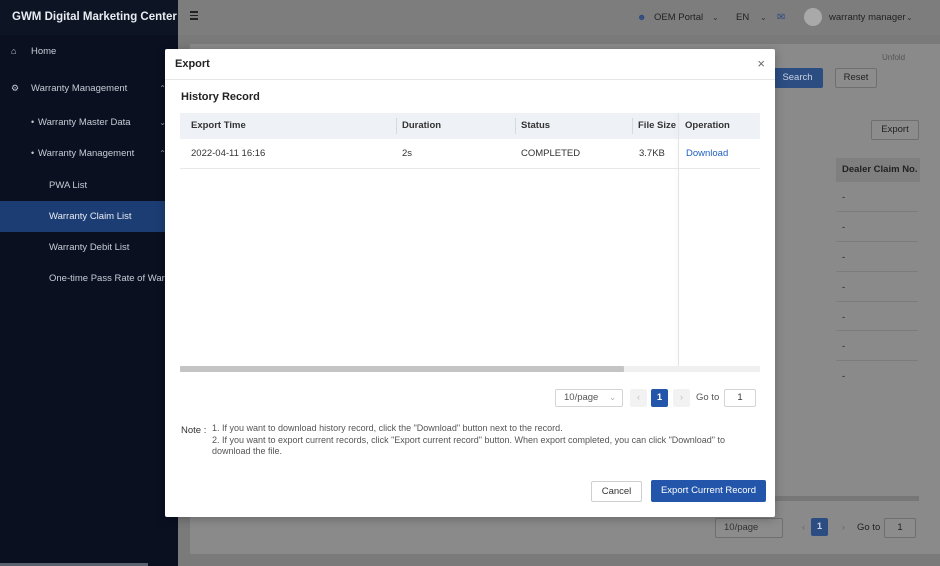  Describe the element at coordinates (708, 491) in the screenshot. I see `export-current-record-button: Export Current Record` at that location.